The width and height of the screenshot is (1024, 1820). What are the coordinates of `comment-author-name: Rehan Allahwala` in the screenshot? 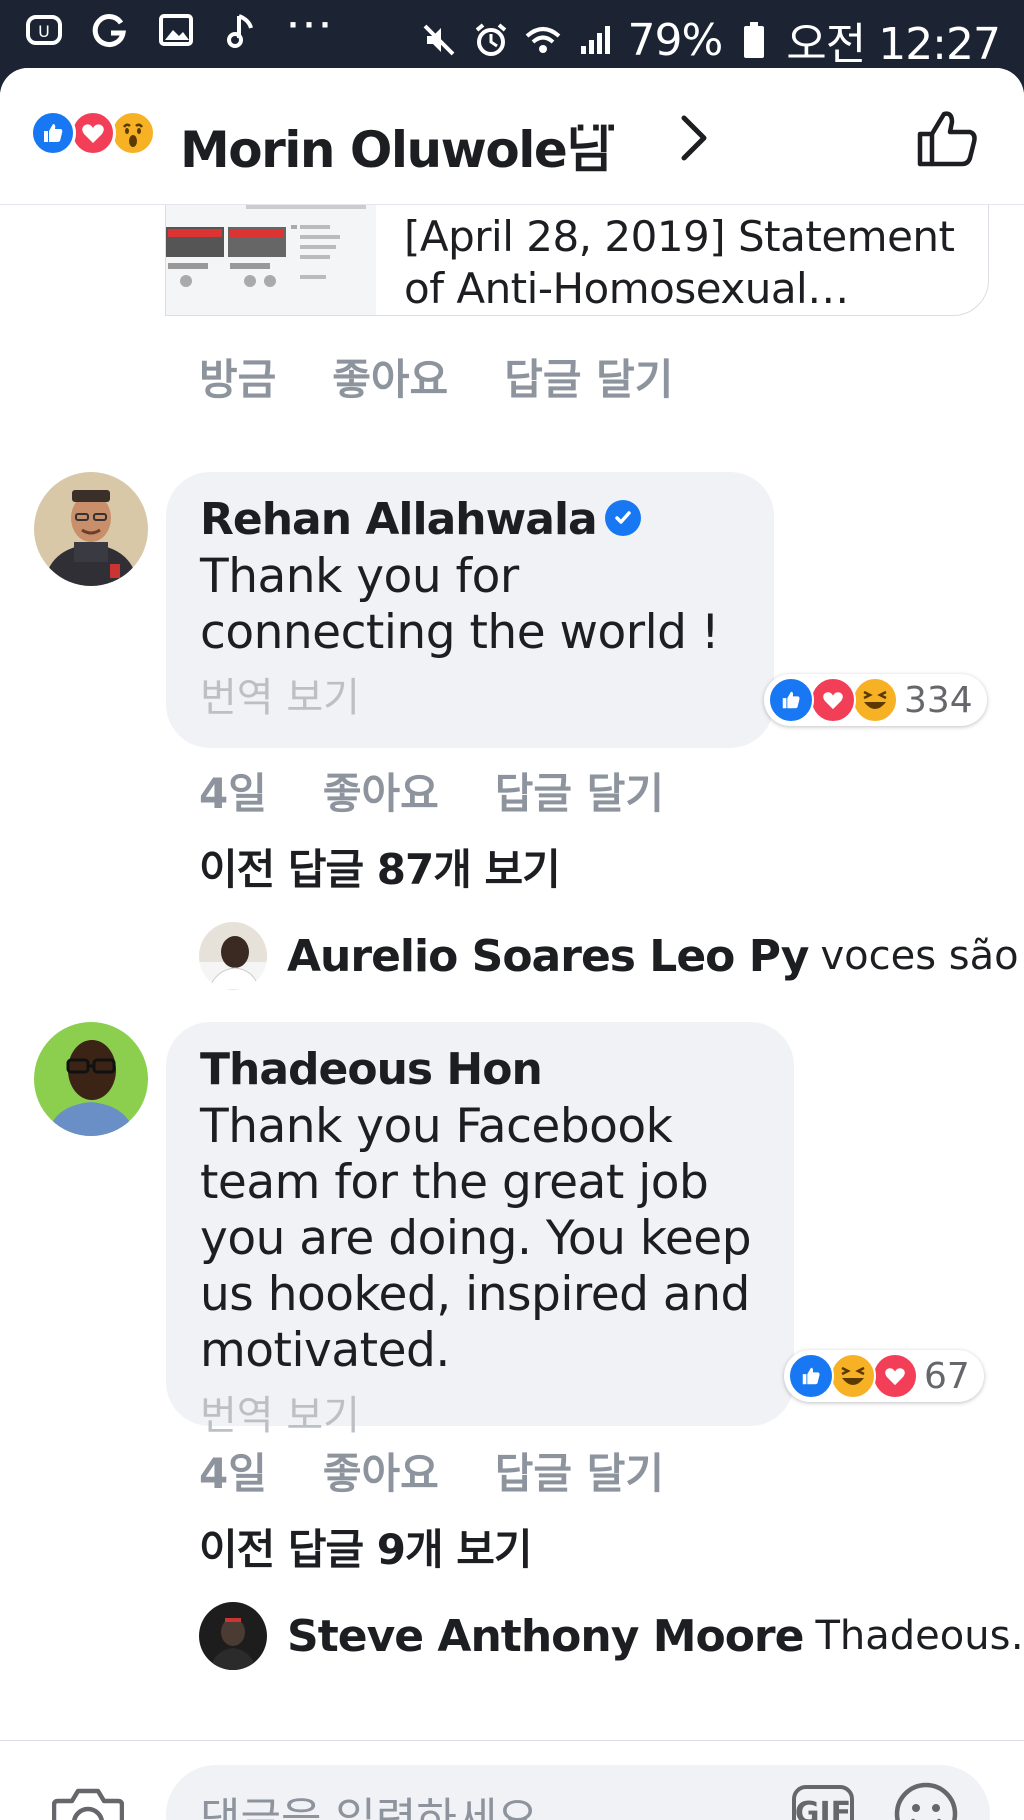 It's located at (399, 519).